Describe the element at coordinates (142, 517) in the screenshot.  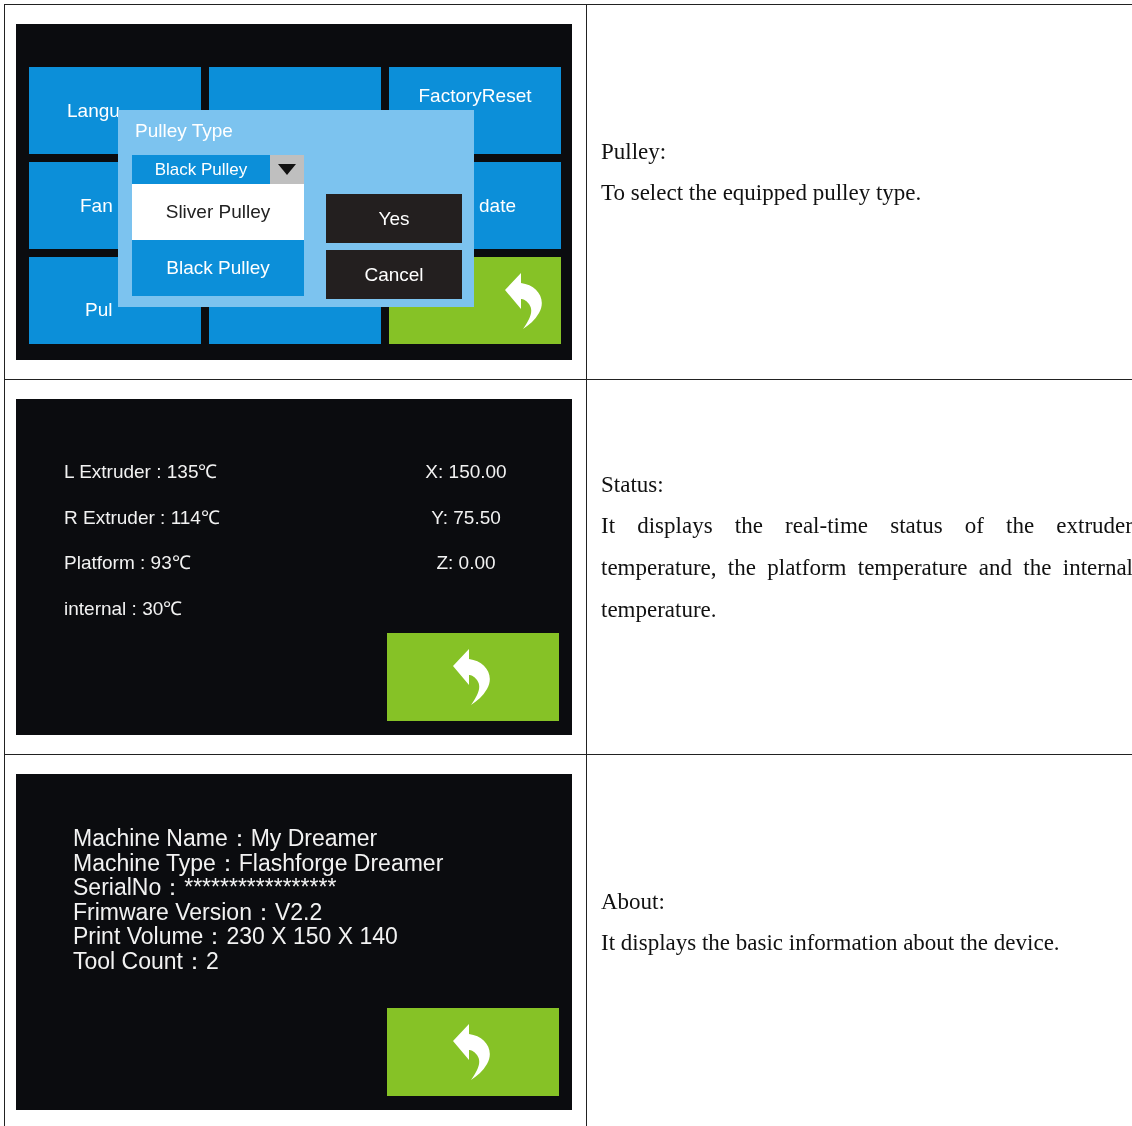
I see `status-reading: R Extruder : 114℃` at that location.